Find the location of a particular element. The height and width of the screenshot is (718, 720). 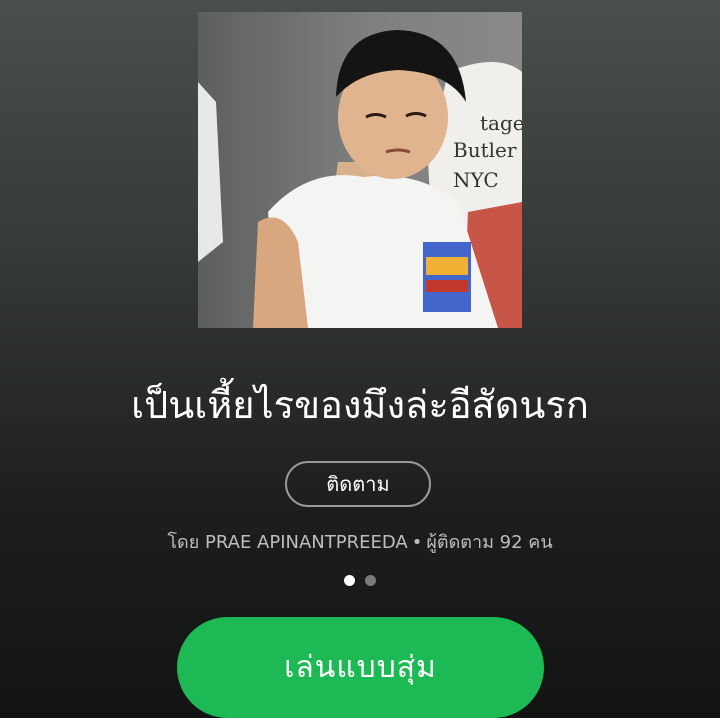

followers-count: ผู้ติดตาม 92 คน is located at coordinates (489, 542).